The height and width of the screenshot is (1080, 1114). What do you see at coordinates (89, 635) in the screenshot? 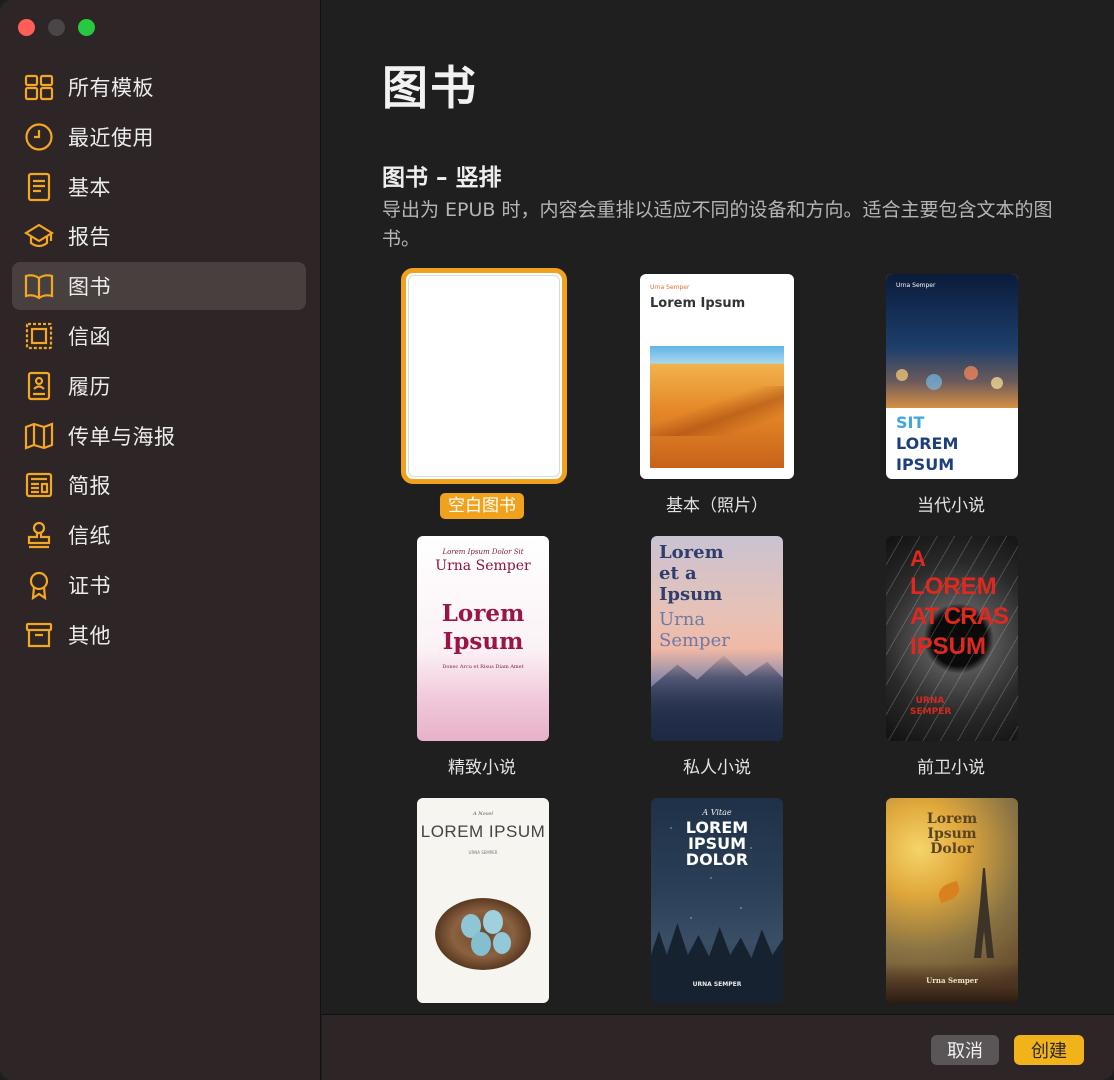
I see `sidebar-item-label: 其他` at bounding box center [89, 635].